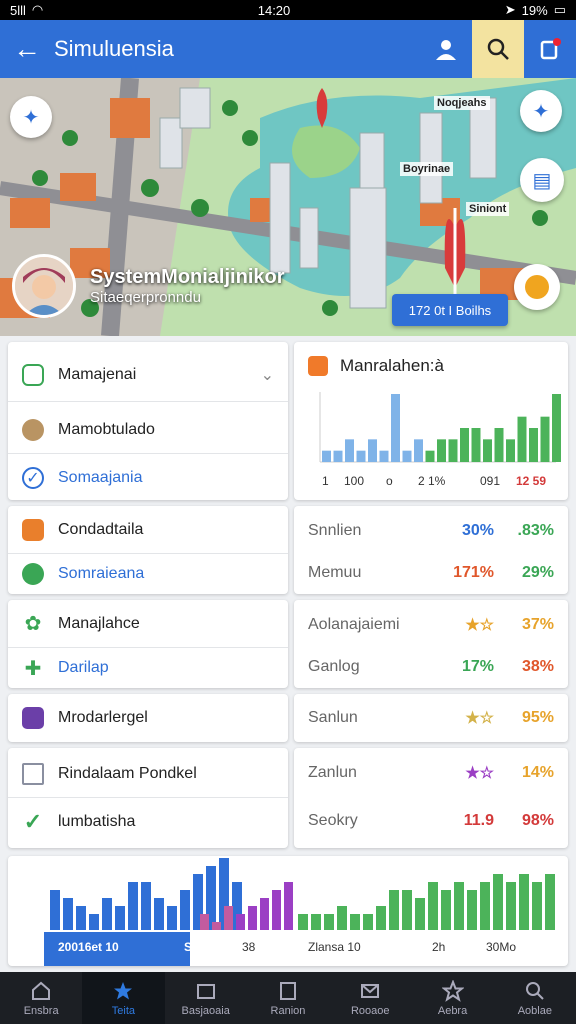 The image size is (576, 1024). I want to click on distance-chip: 172 0t I Boilhs, so click(450, 310).